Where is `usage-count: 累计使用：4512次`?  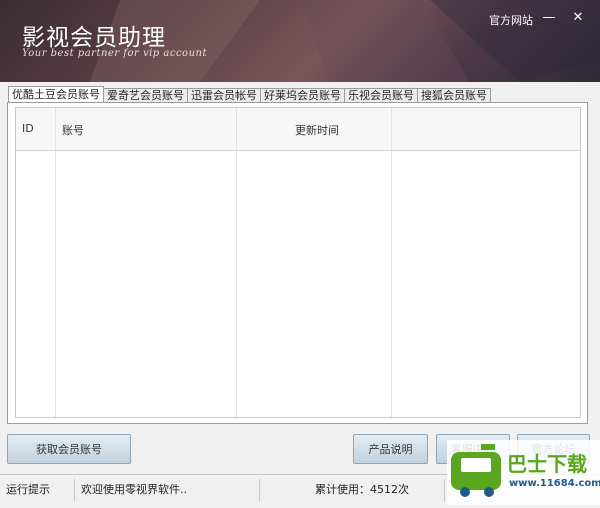
usage-count: 累计使用：4512次 is located at coordinates (352, 490).